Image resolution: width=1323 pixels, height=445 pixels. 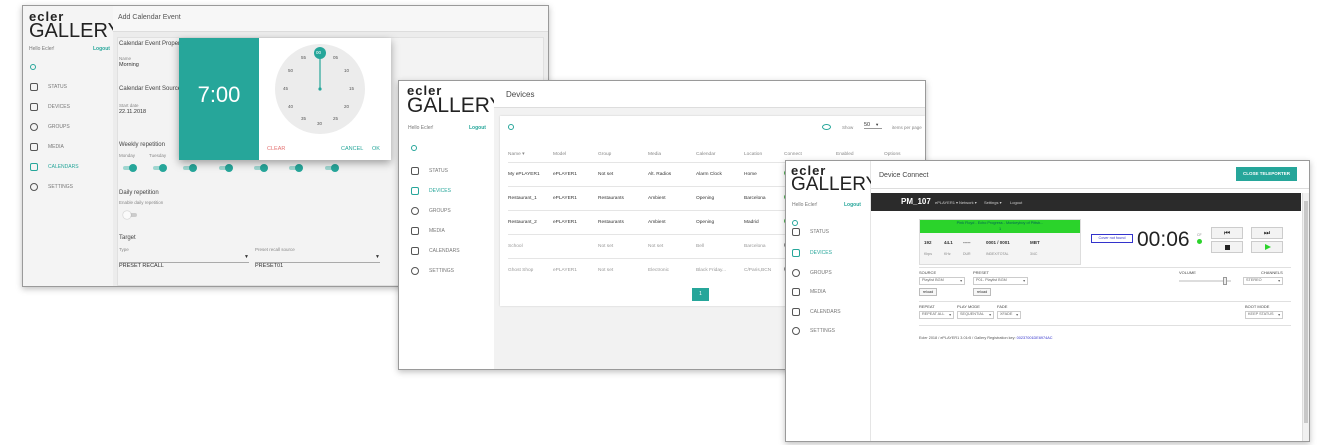 What do you see at coordinates (916, 201) in the screenshot?
I see `device-name: PM_107` at bounding box center [916, 201].